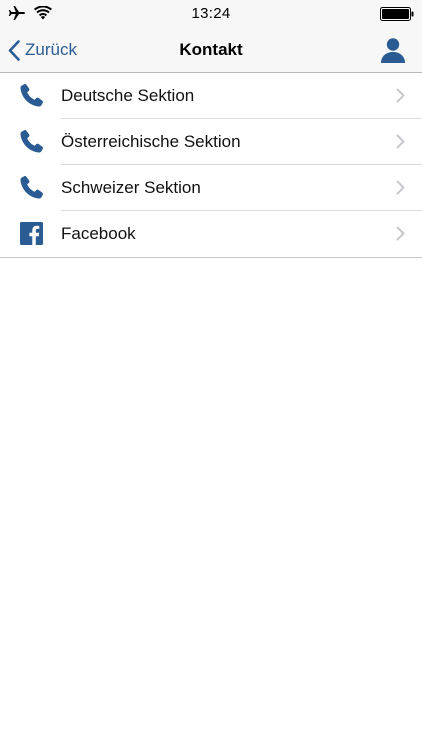 The image size is (422, 750). I want to click on list-item-label: Deutsche Sektion, so click(128, 95).